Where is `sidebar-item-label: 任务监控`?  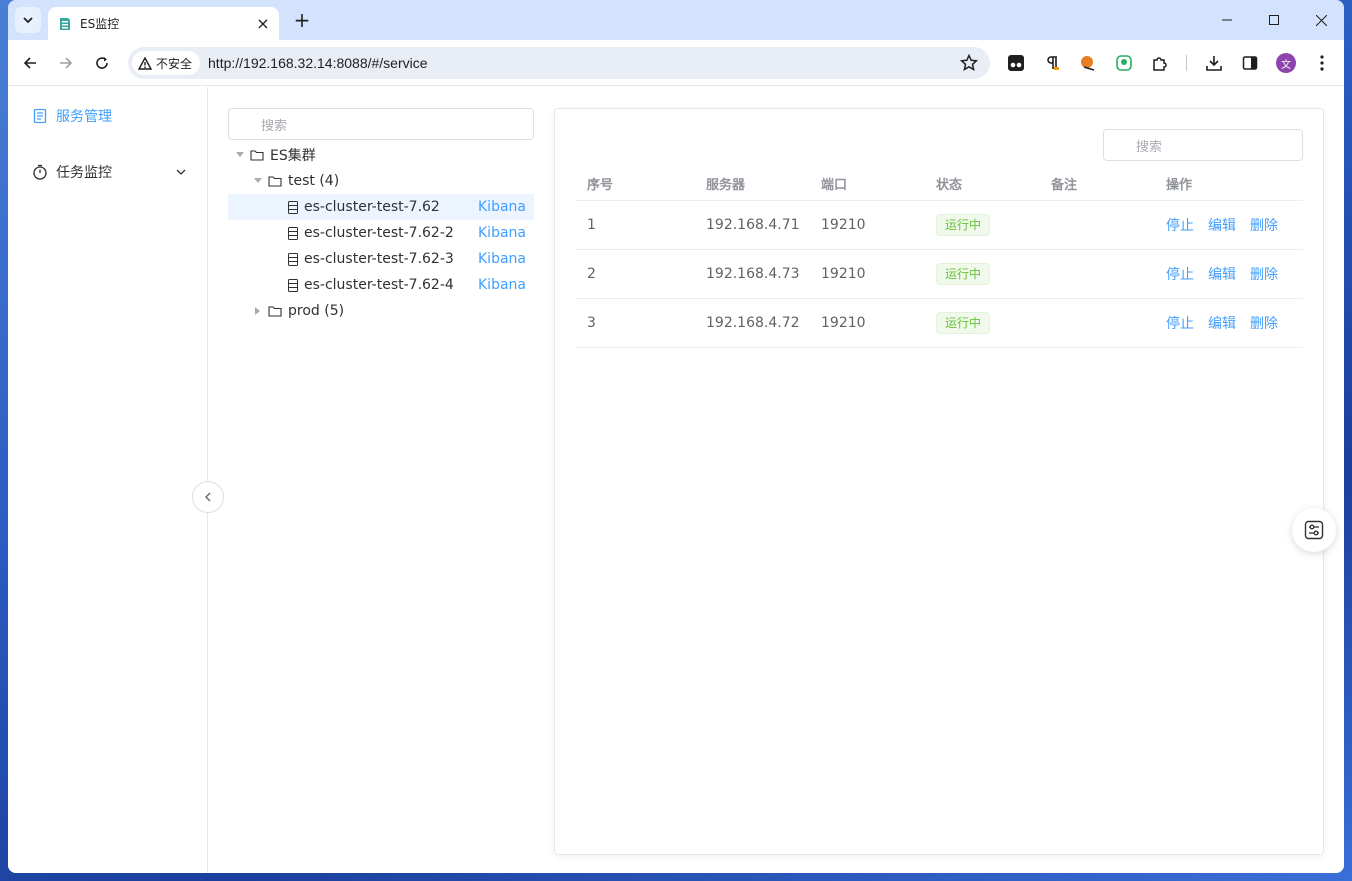 sidebar-item-label: 任务监控 is located at coordinates (84, 173).